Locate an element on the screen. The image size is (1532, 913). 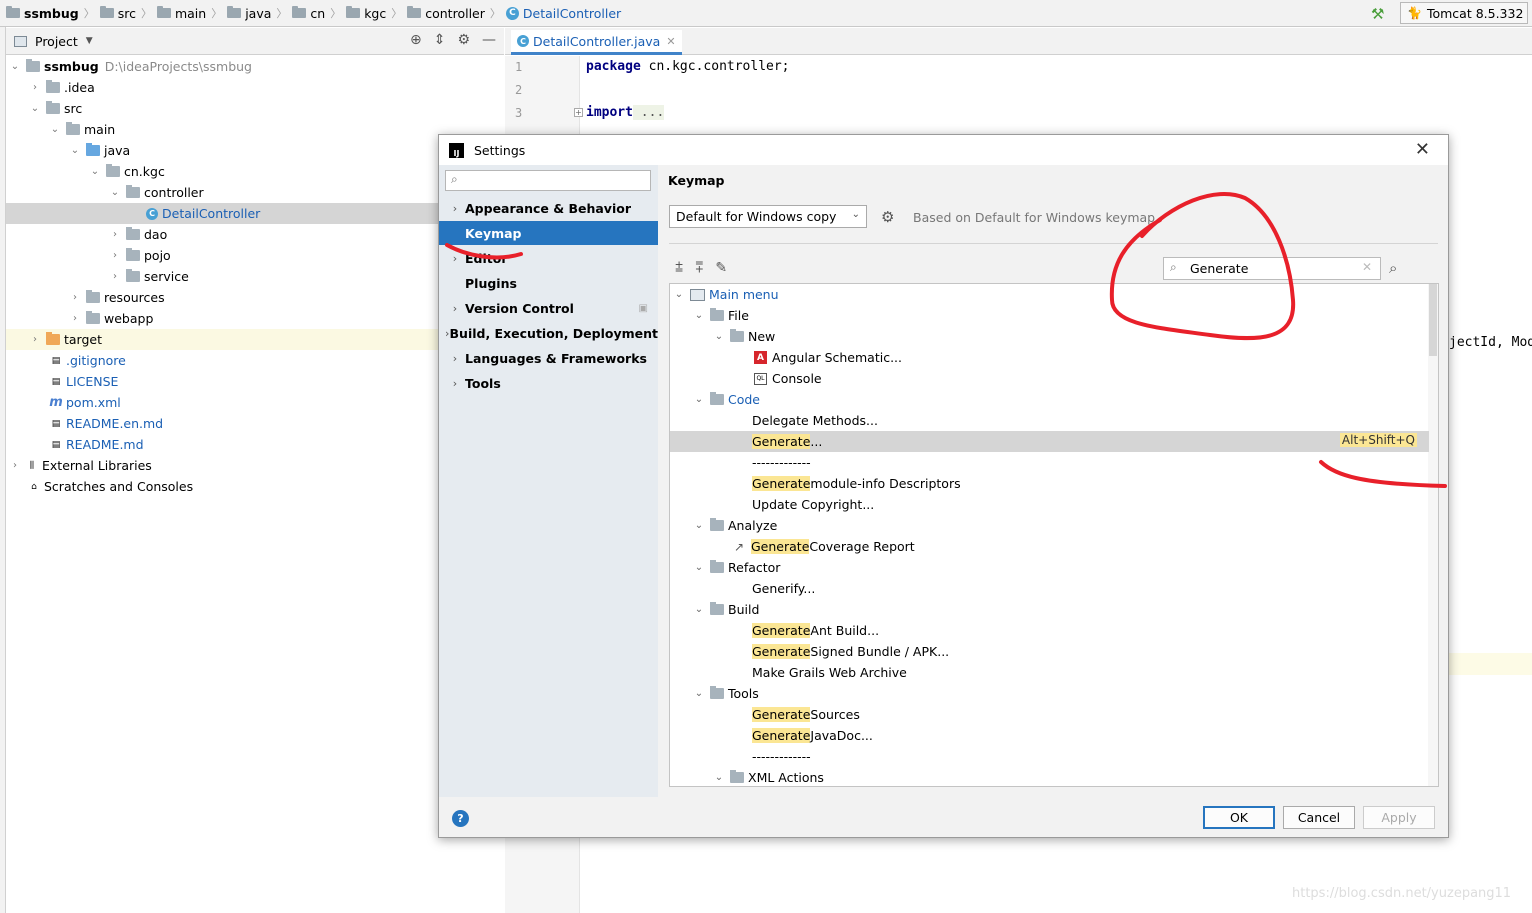
tree-row-controller: ⌄ controller is located at coordinates (255, 192).